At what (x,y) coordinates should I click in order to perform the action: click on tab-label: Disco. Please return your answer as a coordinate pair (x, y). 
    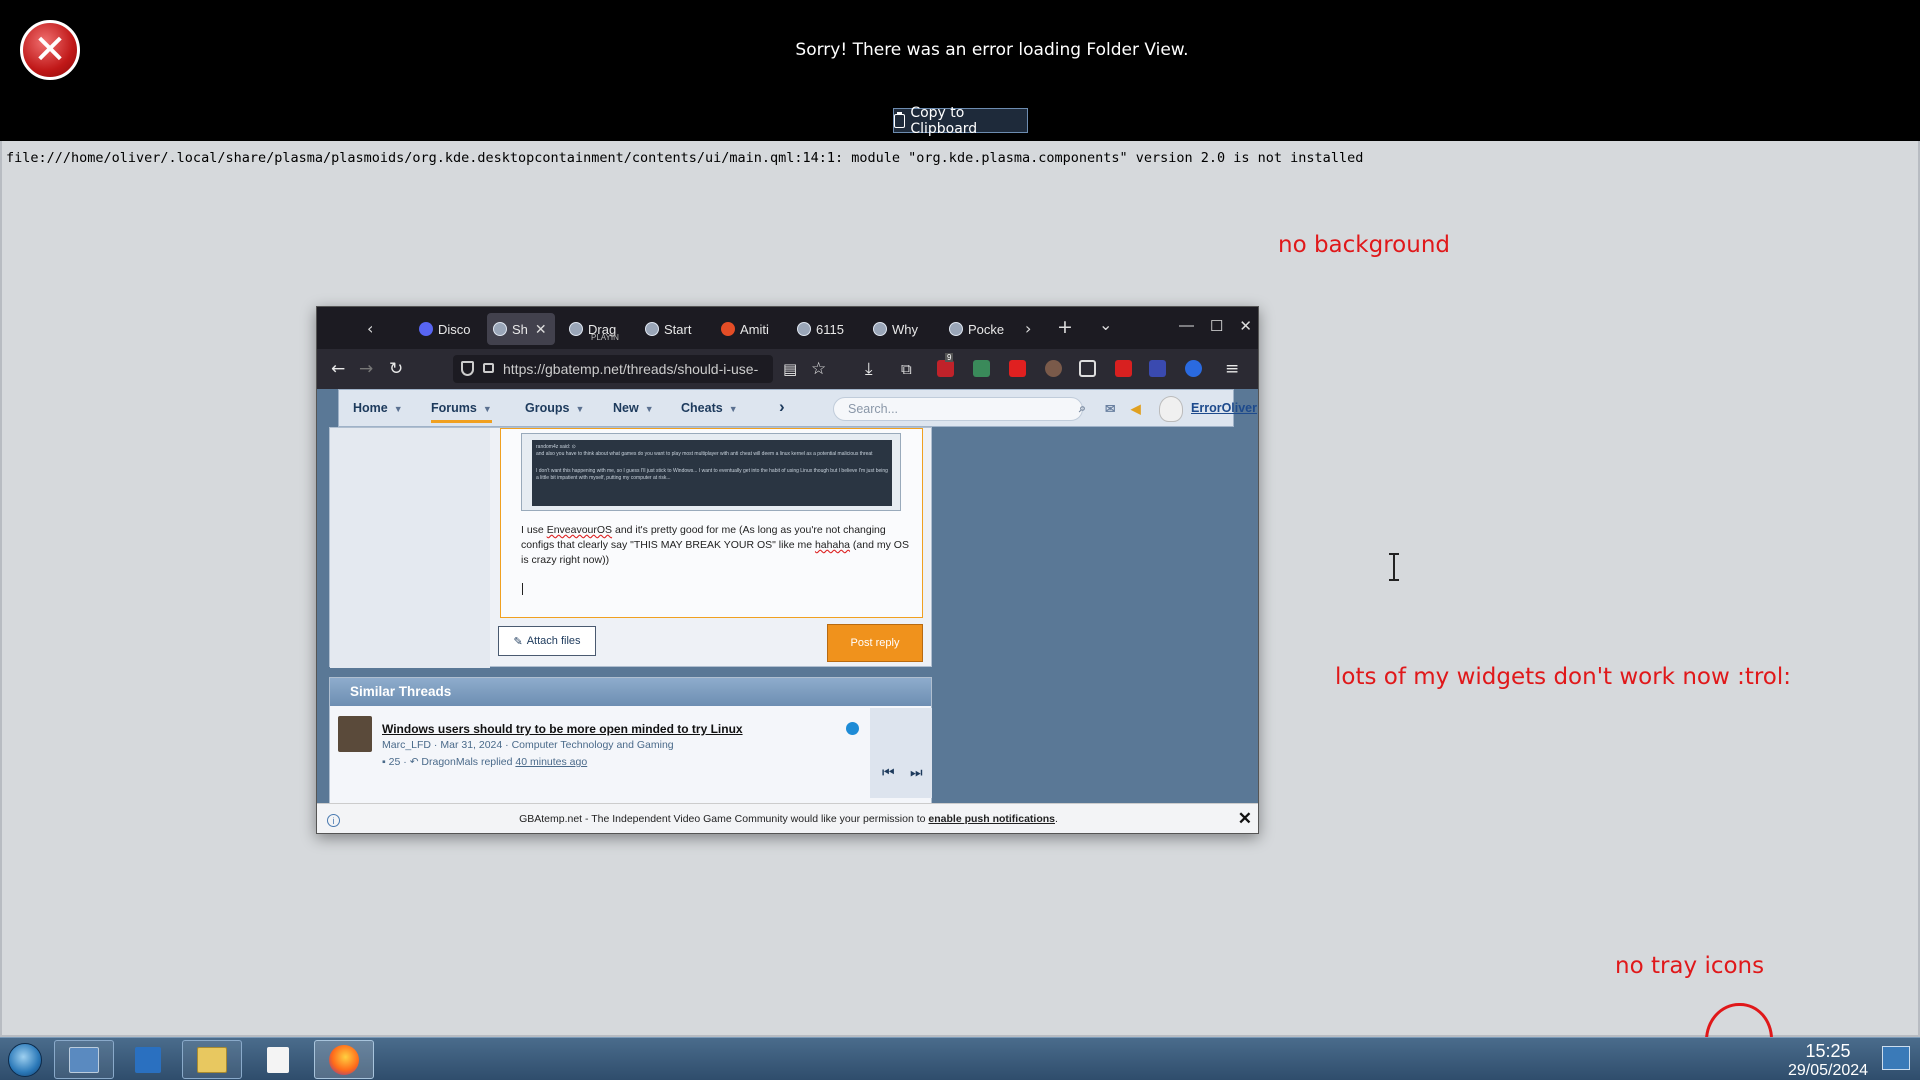
    Looking at the image, I should click on (454, 329).